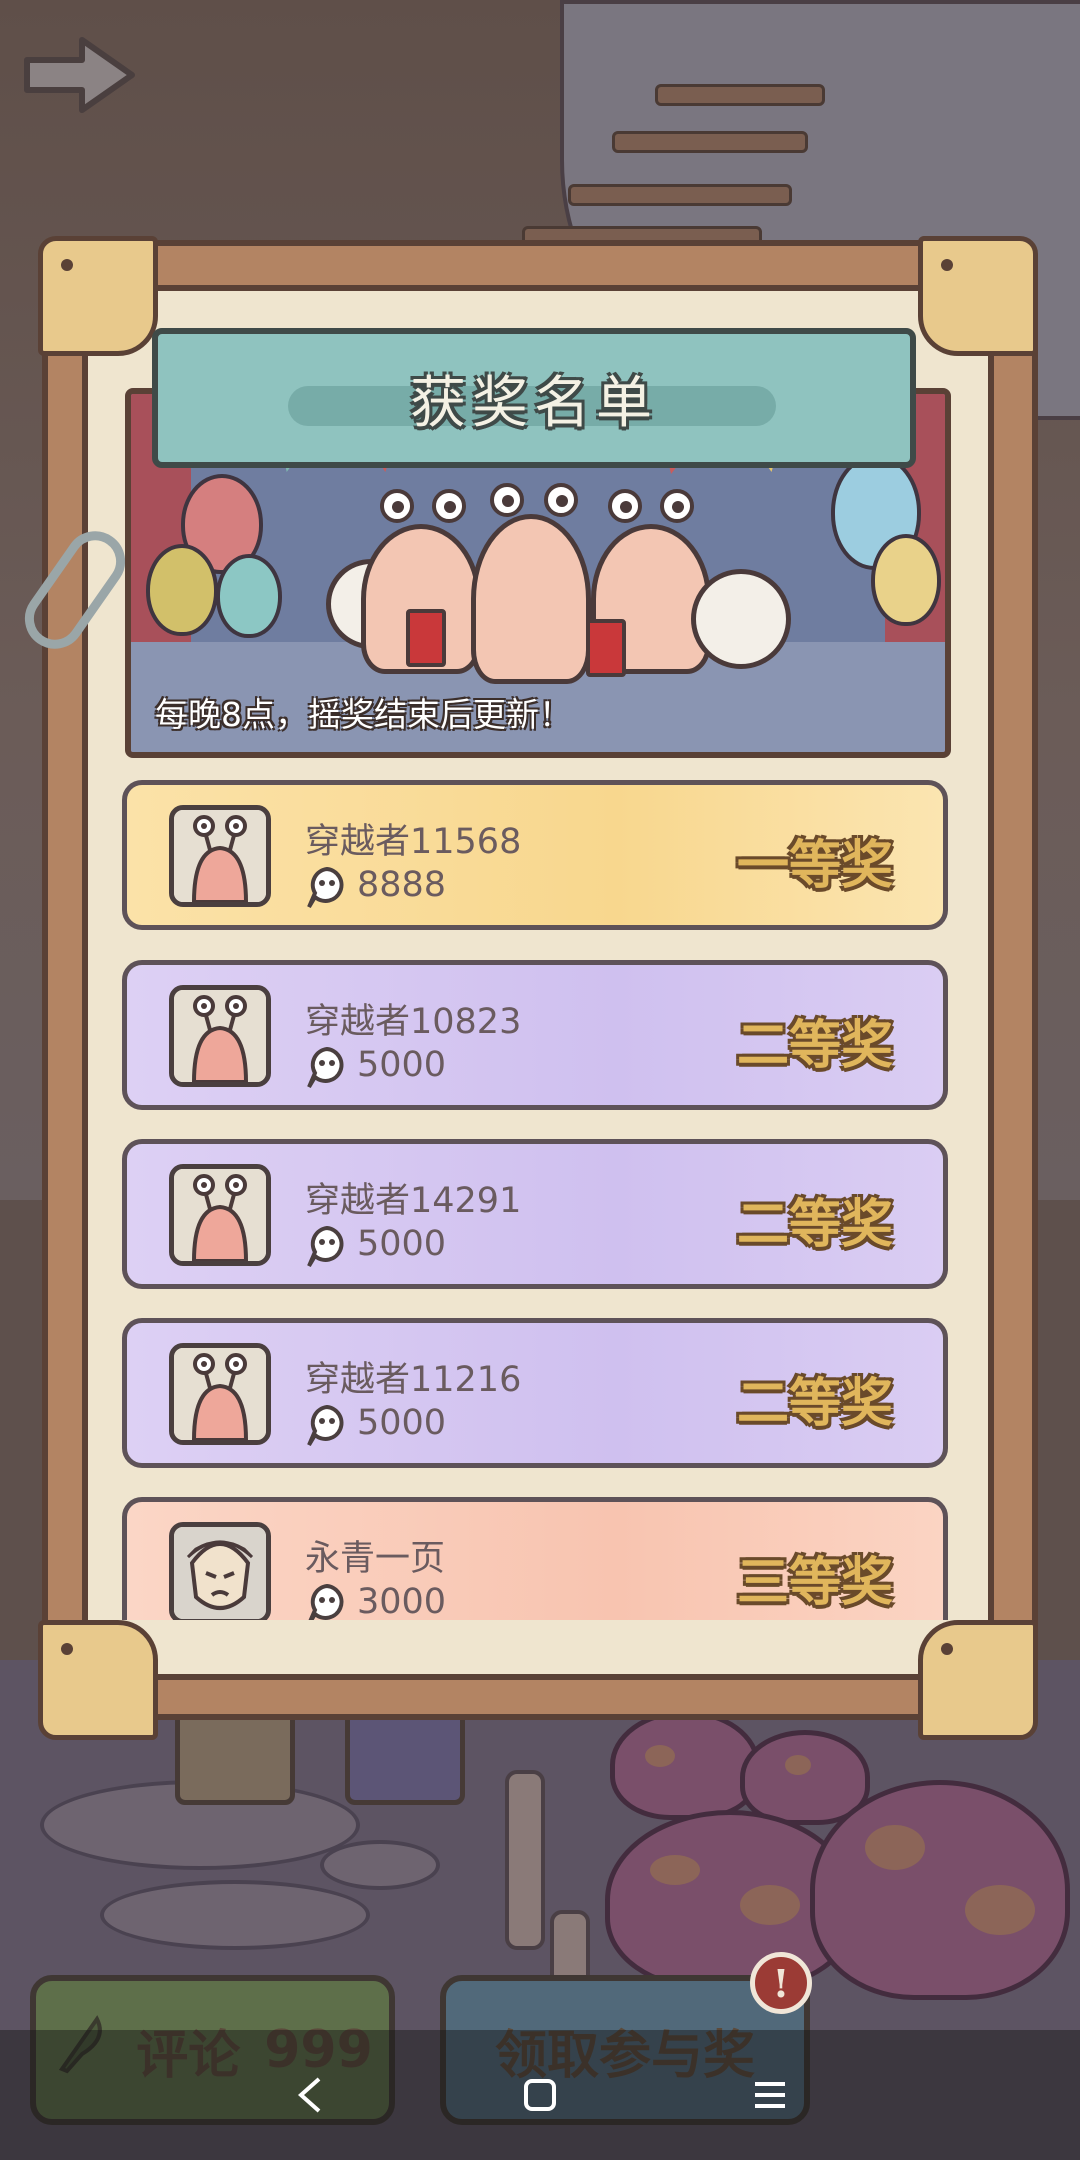 The image size is (1080, 2160). What do you see at coordinates (413, 1022) in the screenshot?
I see `winner-name: 穿越者10823` at bounding box center [413, 1022].